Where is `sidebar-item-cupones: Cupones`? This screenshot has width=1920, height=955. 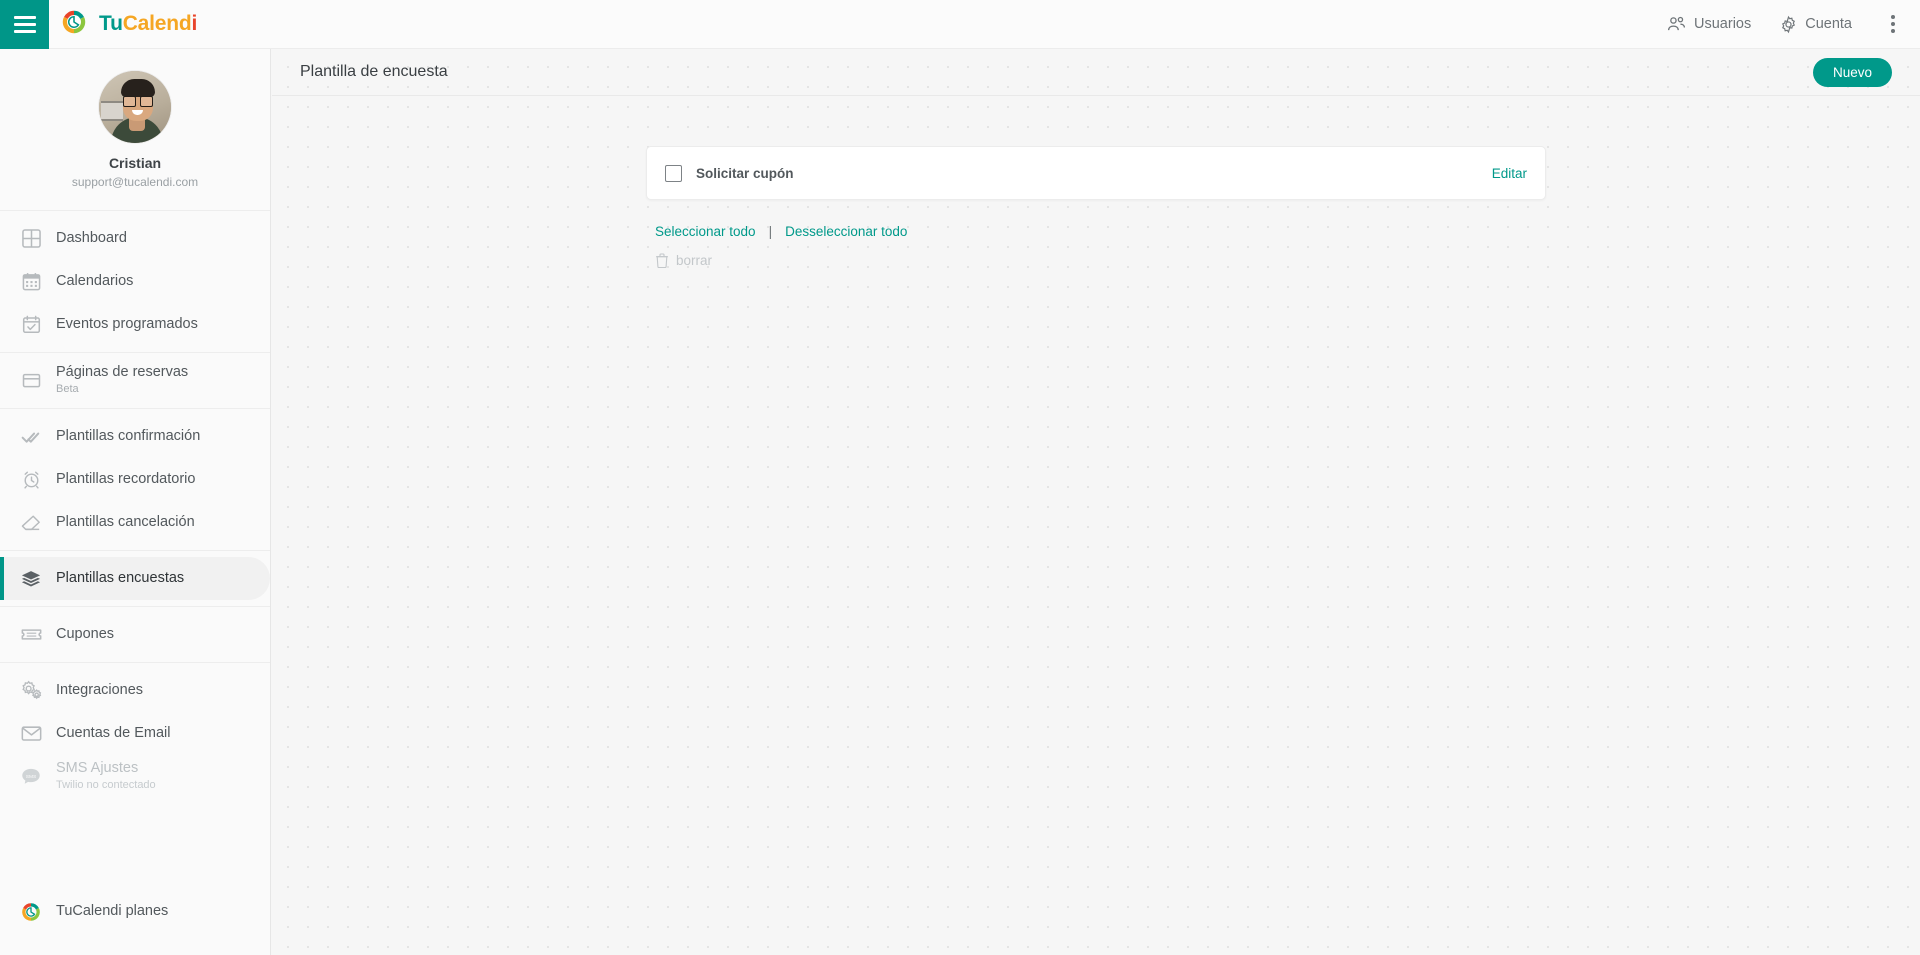 sidebar-item-cupones: Cupones is located at coordinates (135, 634).